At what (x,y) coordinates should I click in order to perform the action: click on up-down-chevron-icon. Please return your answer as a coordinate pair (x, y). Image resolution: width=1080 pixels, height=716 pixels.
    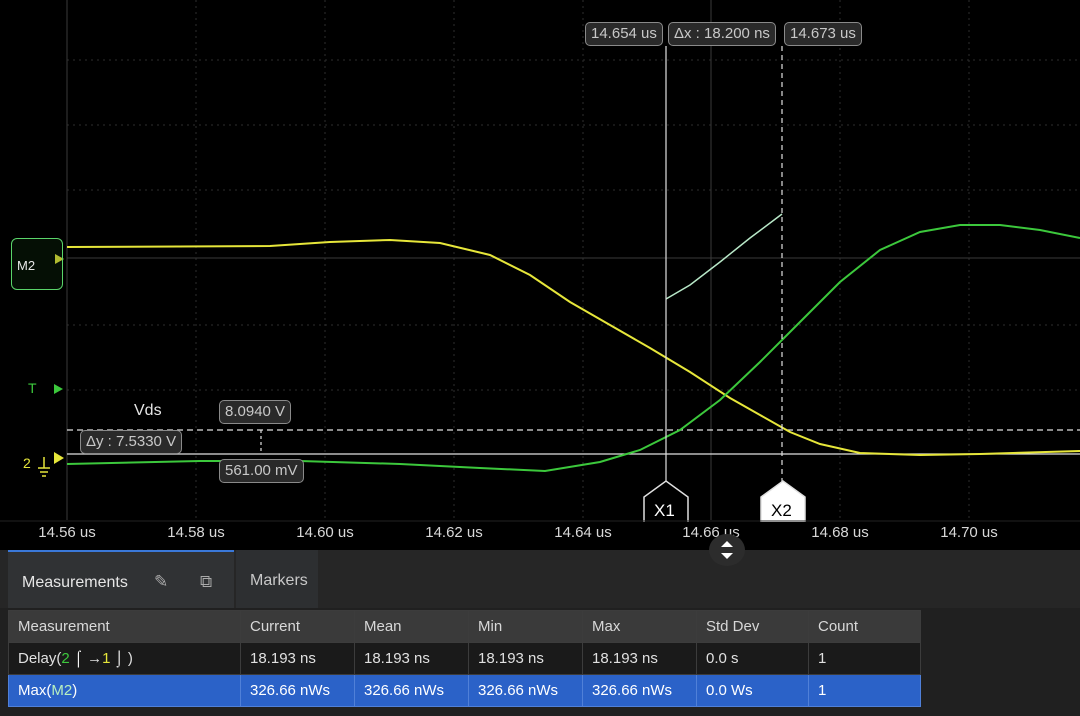
    Looking at the image, I should click on (727, 550).